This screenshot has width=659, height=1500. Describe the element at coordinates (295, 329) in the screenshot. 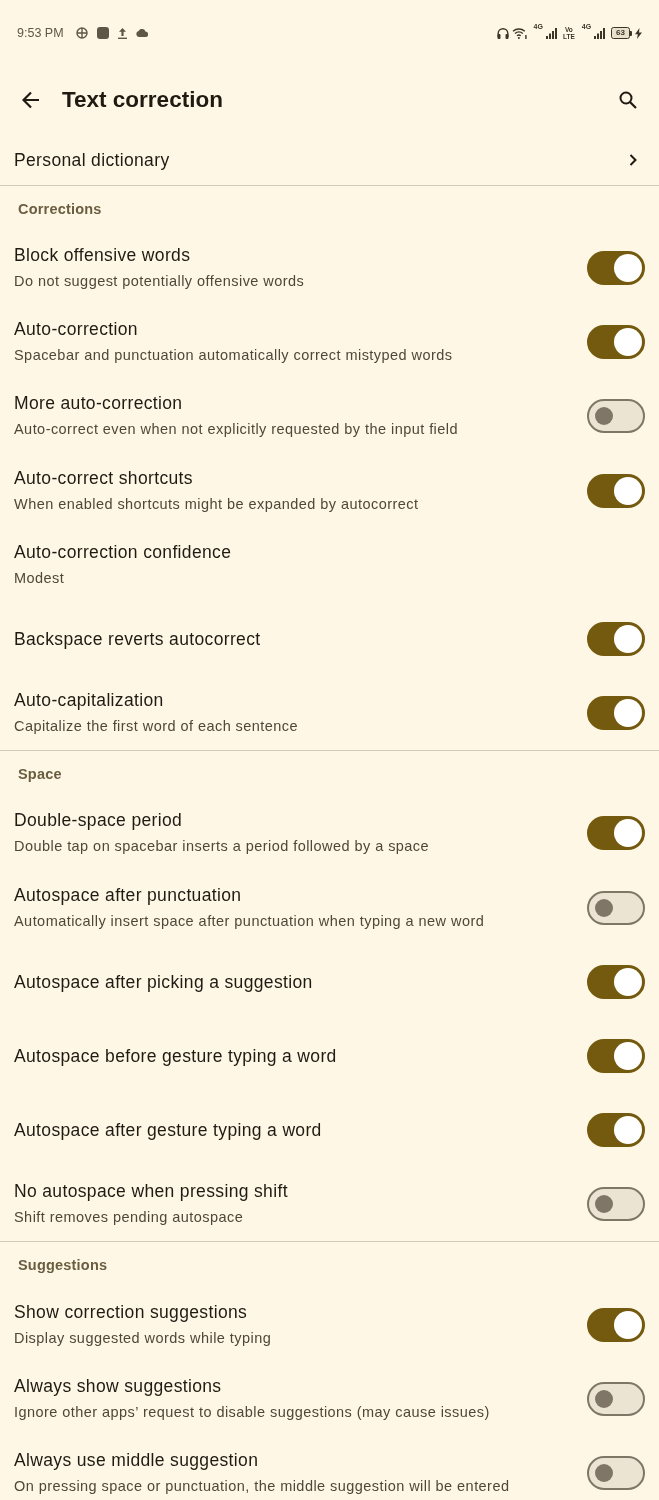

I see `setting-title: Auto-correction` at that location.